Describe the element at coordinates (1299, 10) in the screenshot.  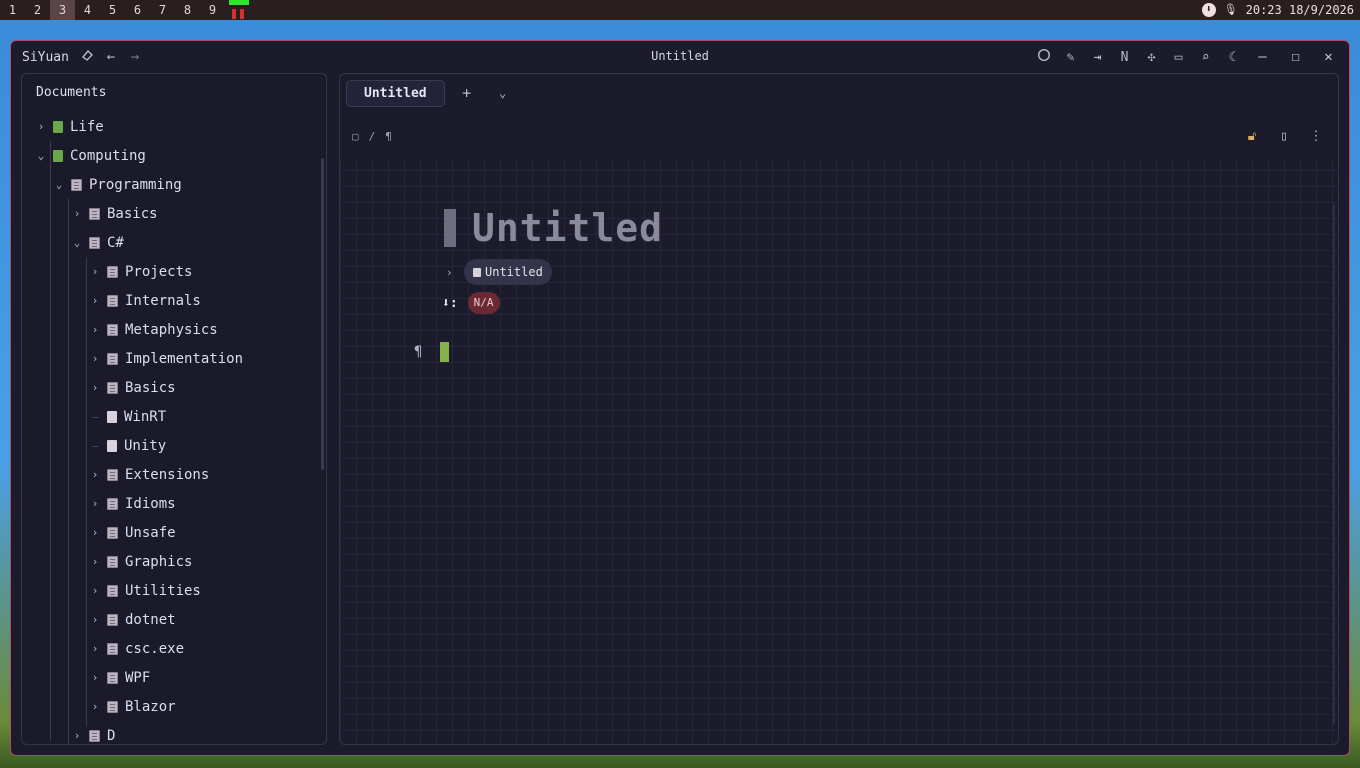
I see `clock: 20:23 18/9/2026` at that location.